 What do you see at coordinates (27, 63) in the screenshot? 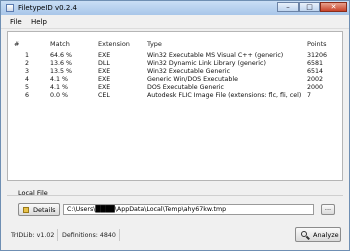
I see `row-number: 2` at bounding box center [27, 63].